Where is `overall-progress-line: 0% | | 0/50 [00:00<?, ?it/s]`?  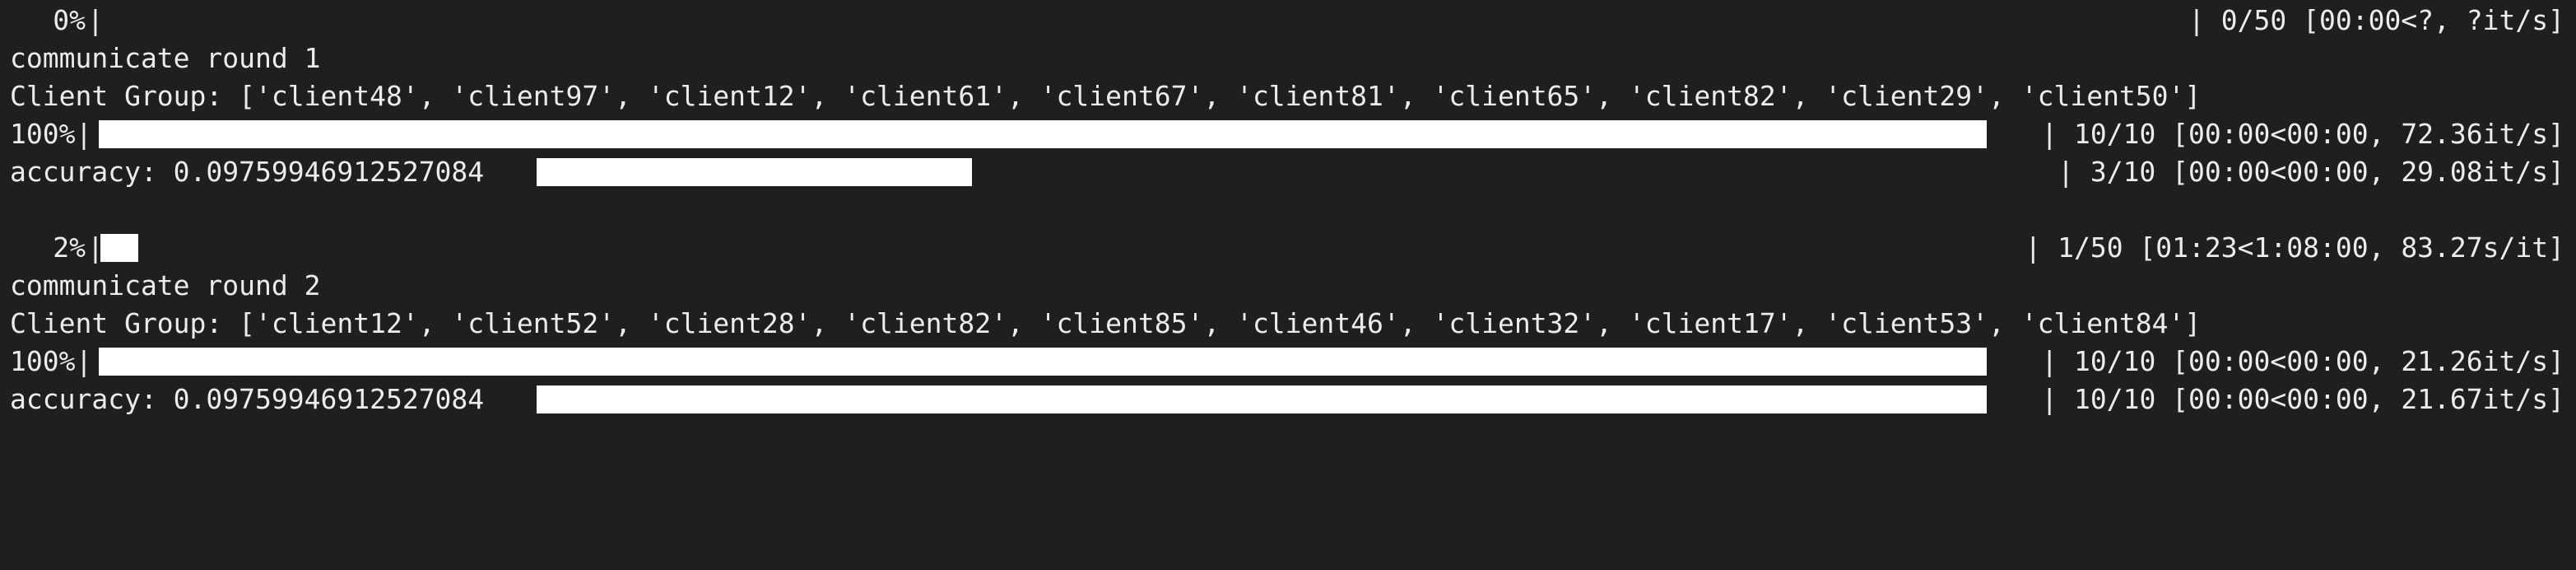 overall-progress-line: 0% | | 0/50 [00:00<?, ?it/s] is located at coordinates (1288, 21).